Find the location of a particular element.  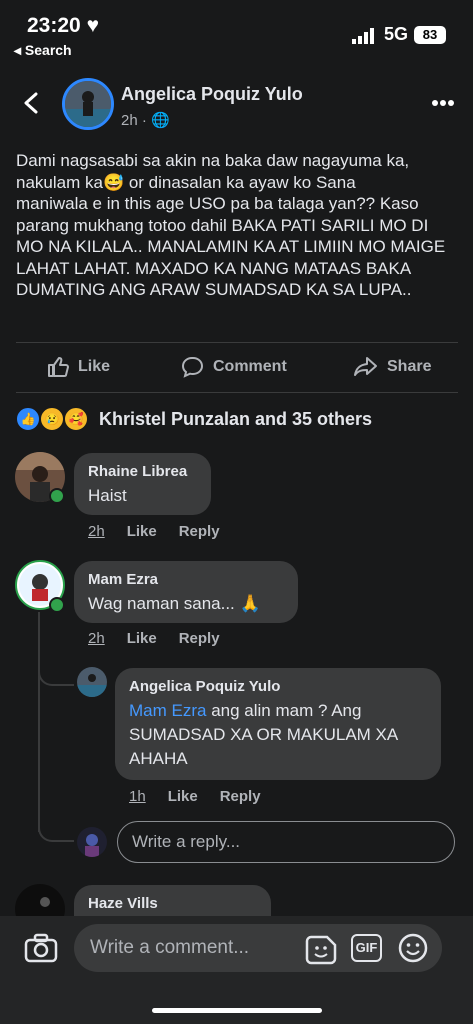

globe-icon: 🌐 is located at coordinates (160, 120).